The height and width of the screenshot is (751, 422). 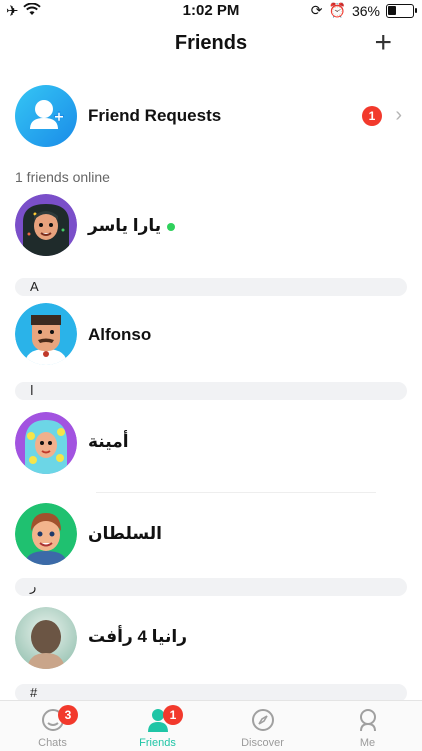 What do you see at coordinates (211, 587) in the screenshot?
I see `section-header: ر` at bounding box center [211, 587].